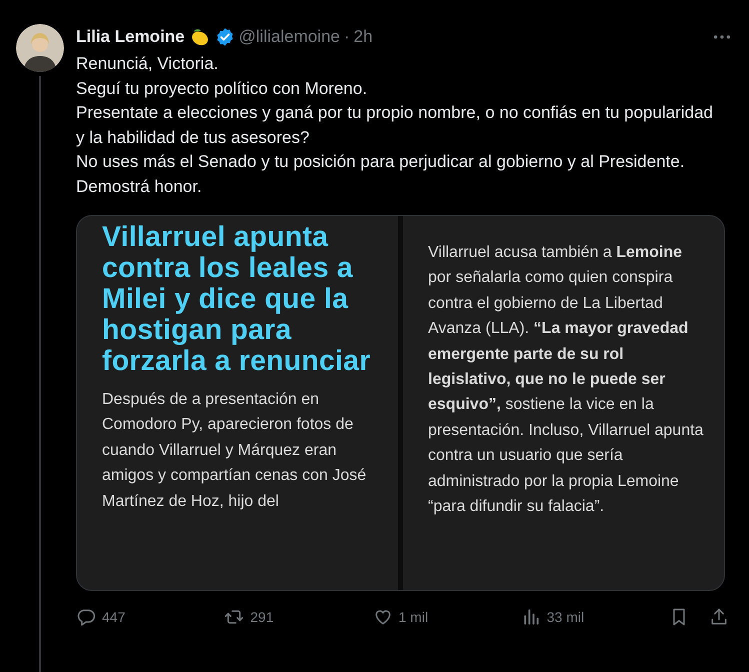  What do you see at coordinates (395, 125) in the screenshot?
I see `post-text: Presentate a elecciones y ganá por tu propio nombre, o no confiás en tu popularidad y la habilidad de tus asesores?` at bounding box center [395, 125].